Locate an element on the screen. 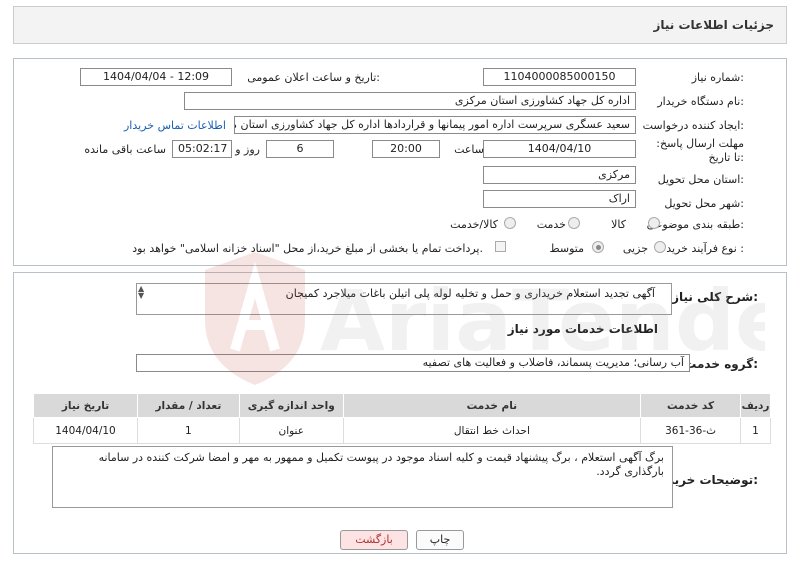 The image size is (788, 566). treasury-checkbox is located at coordinates (500, 246).